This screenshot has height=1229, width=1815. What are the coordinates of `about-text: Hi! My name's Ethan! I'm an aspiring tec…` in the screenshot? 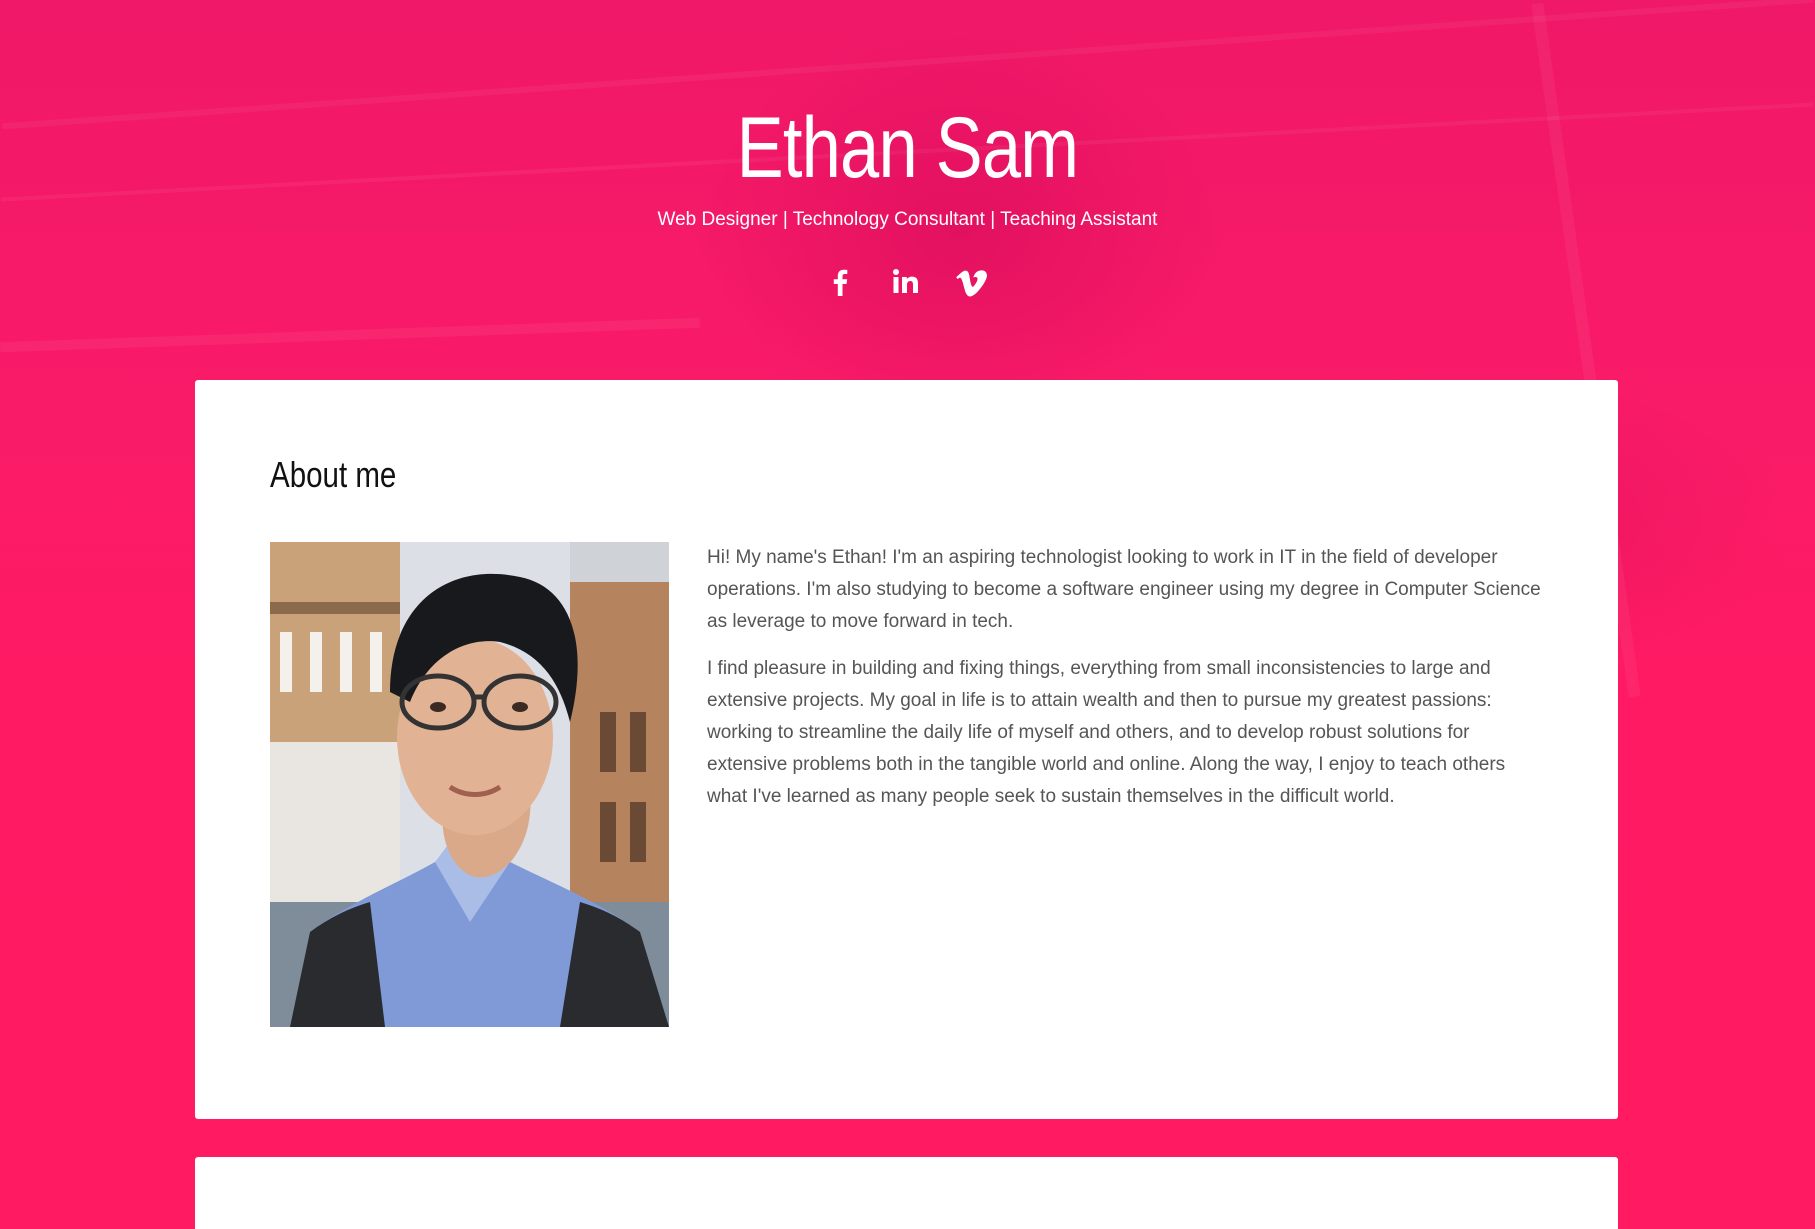 It's located at (1127, 685).